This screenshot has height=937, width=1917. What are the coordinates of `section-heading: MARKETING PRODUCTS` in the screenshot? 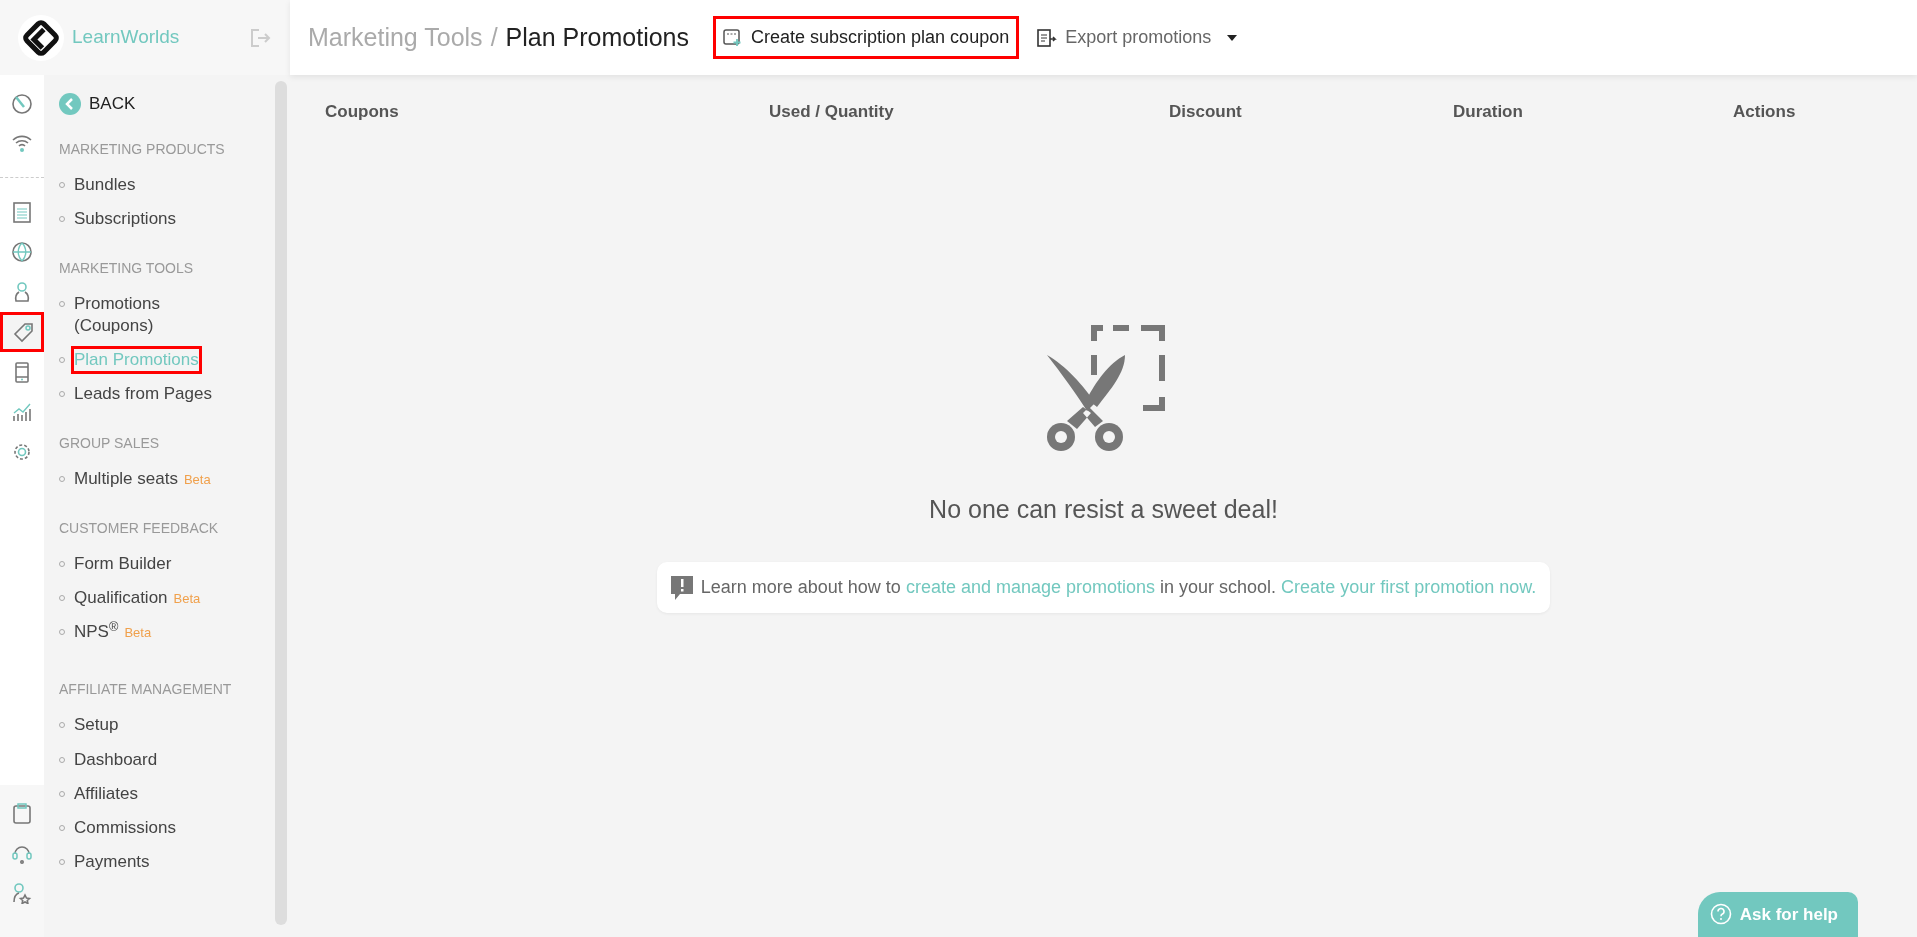 It's located at (142, 149).